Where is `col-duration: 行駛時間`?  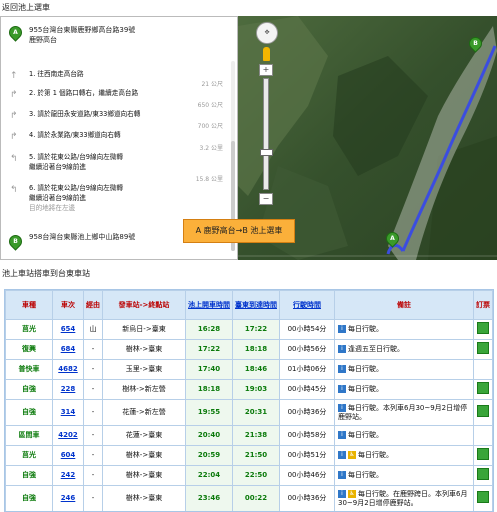
col-duration: 行駛時間 is located at coordinates (307, 305).